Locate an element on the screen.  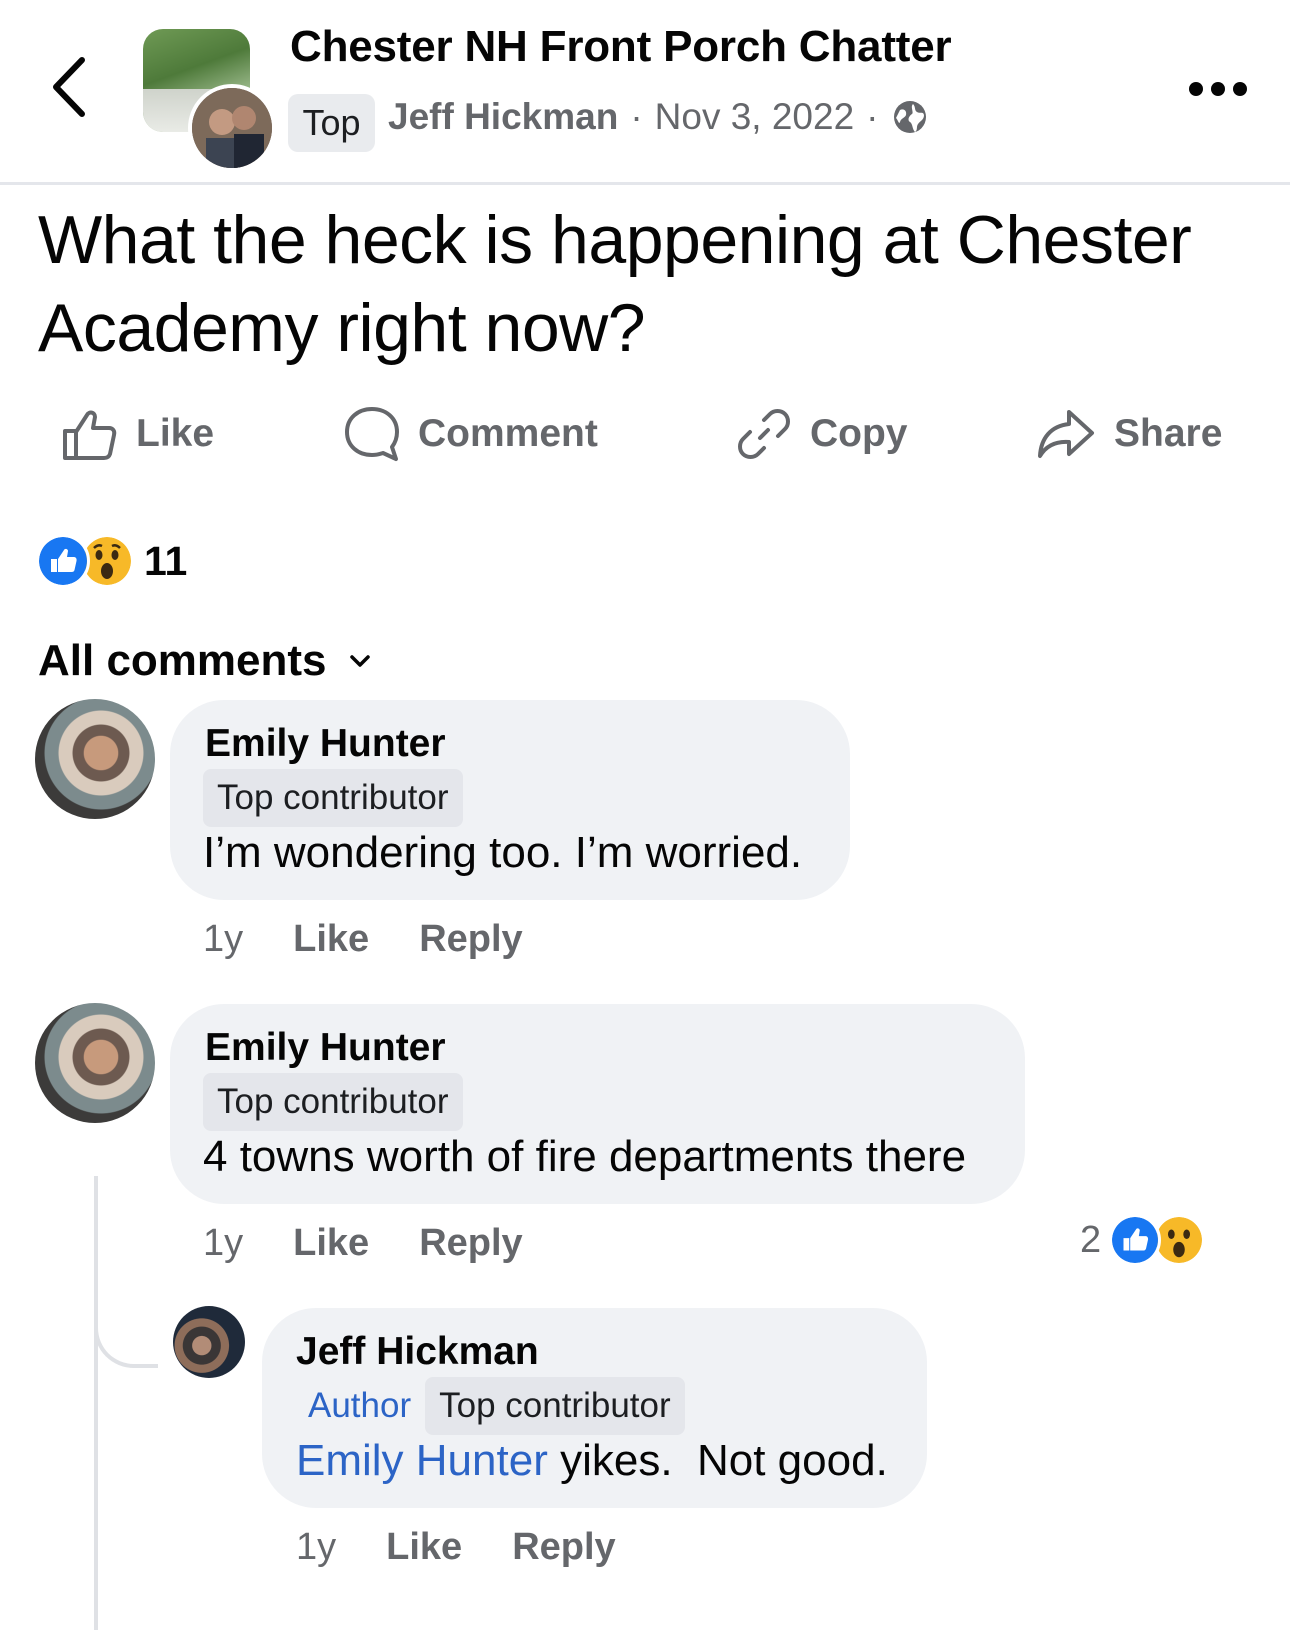
post-meta: Jeff Hickman · Nov 3, 2022 · is located at coordinates (658, 117).